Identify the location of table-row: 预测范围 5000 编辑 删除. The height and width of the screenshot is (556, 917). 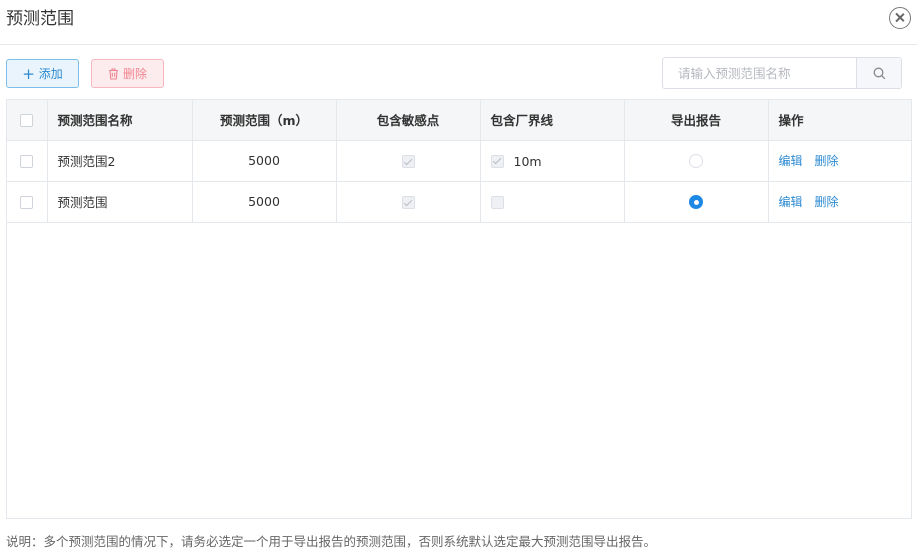
(459, 202).